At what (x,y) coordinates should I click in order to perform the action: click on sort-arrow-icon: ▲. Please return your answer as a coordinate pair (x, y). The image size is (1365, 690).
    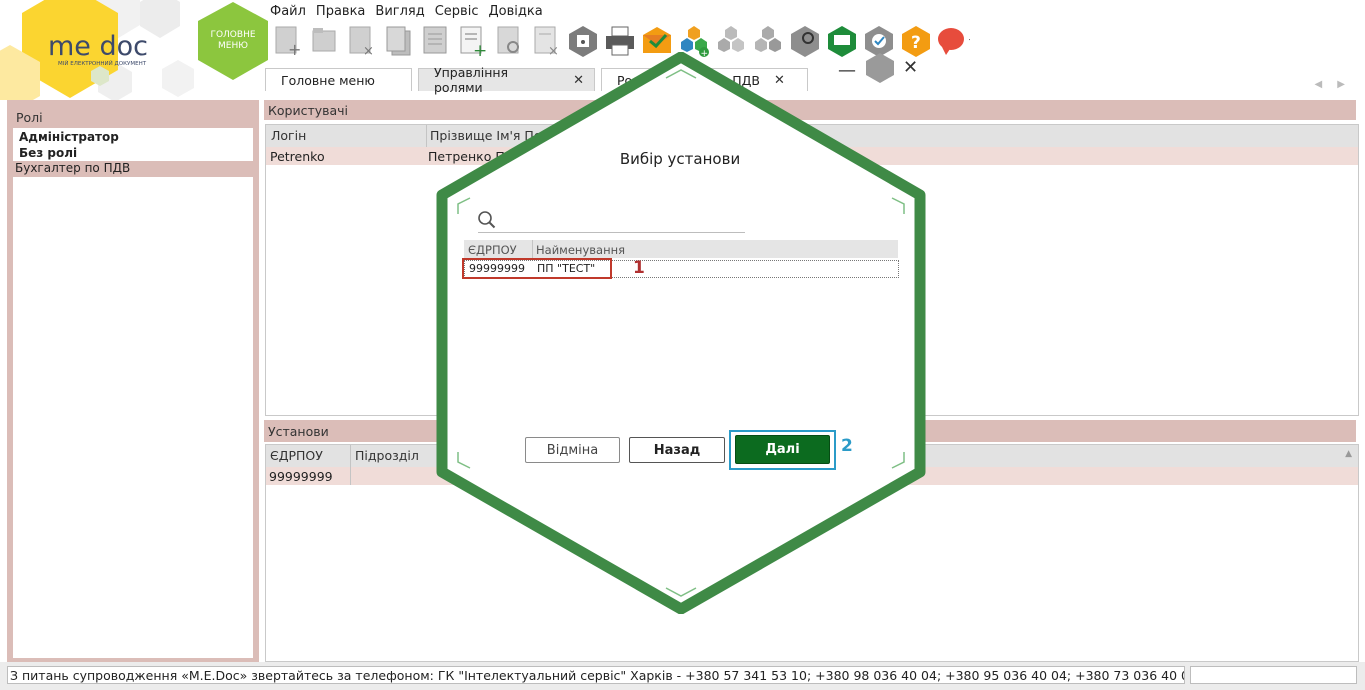
    Looking at the image, I should click on (1348, 454).